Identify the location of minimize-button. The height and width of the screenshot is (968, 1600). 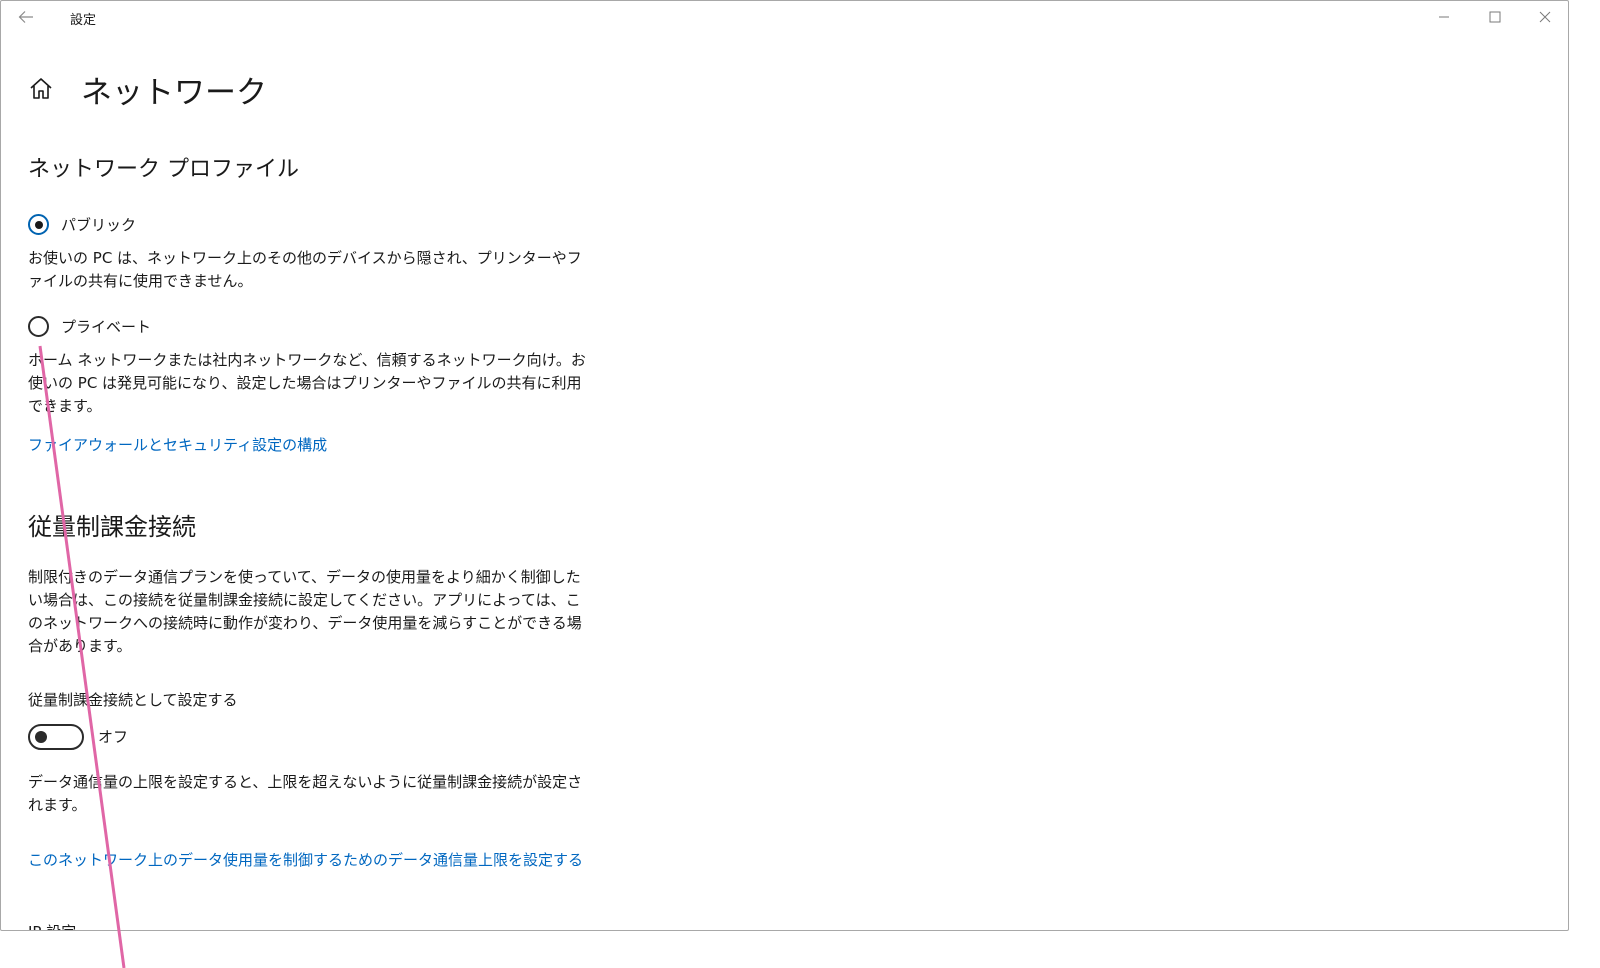
(1444, 17).